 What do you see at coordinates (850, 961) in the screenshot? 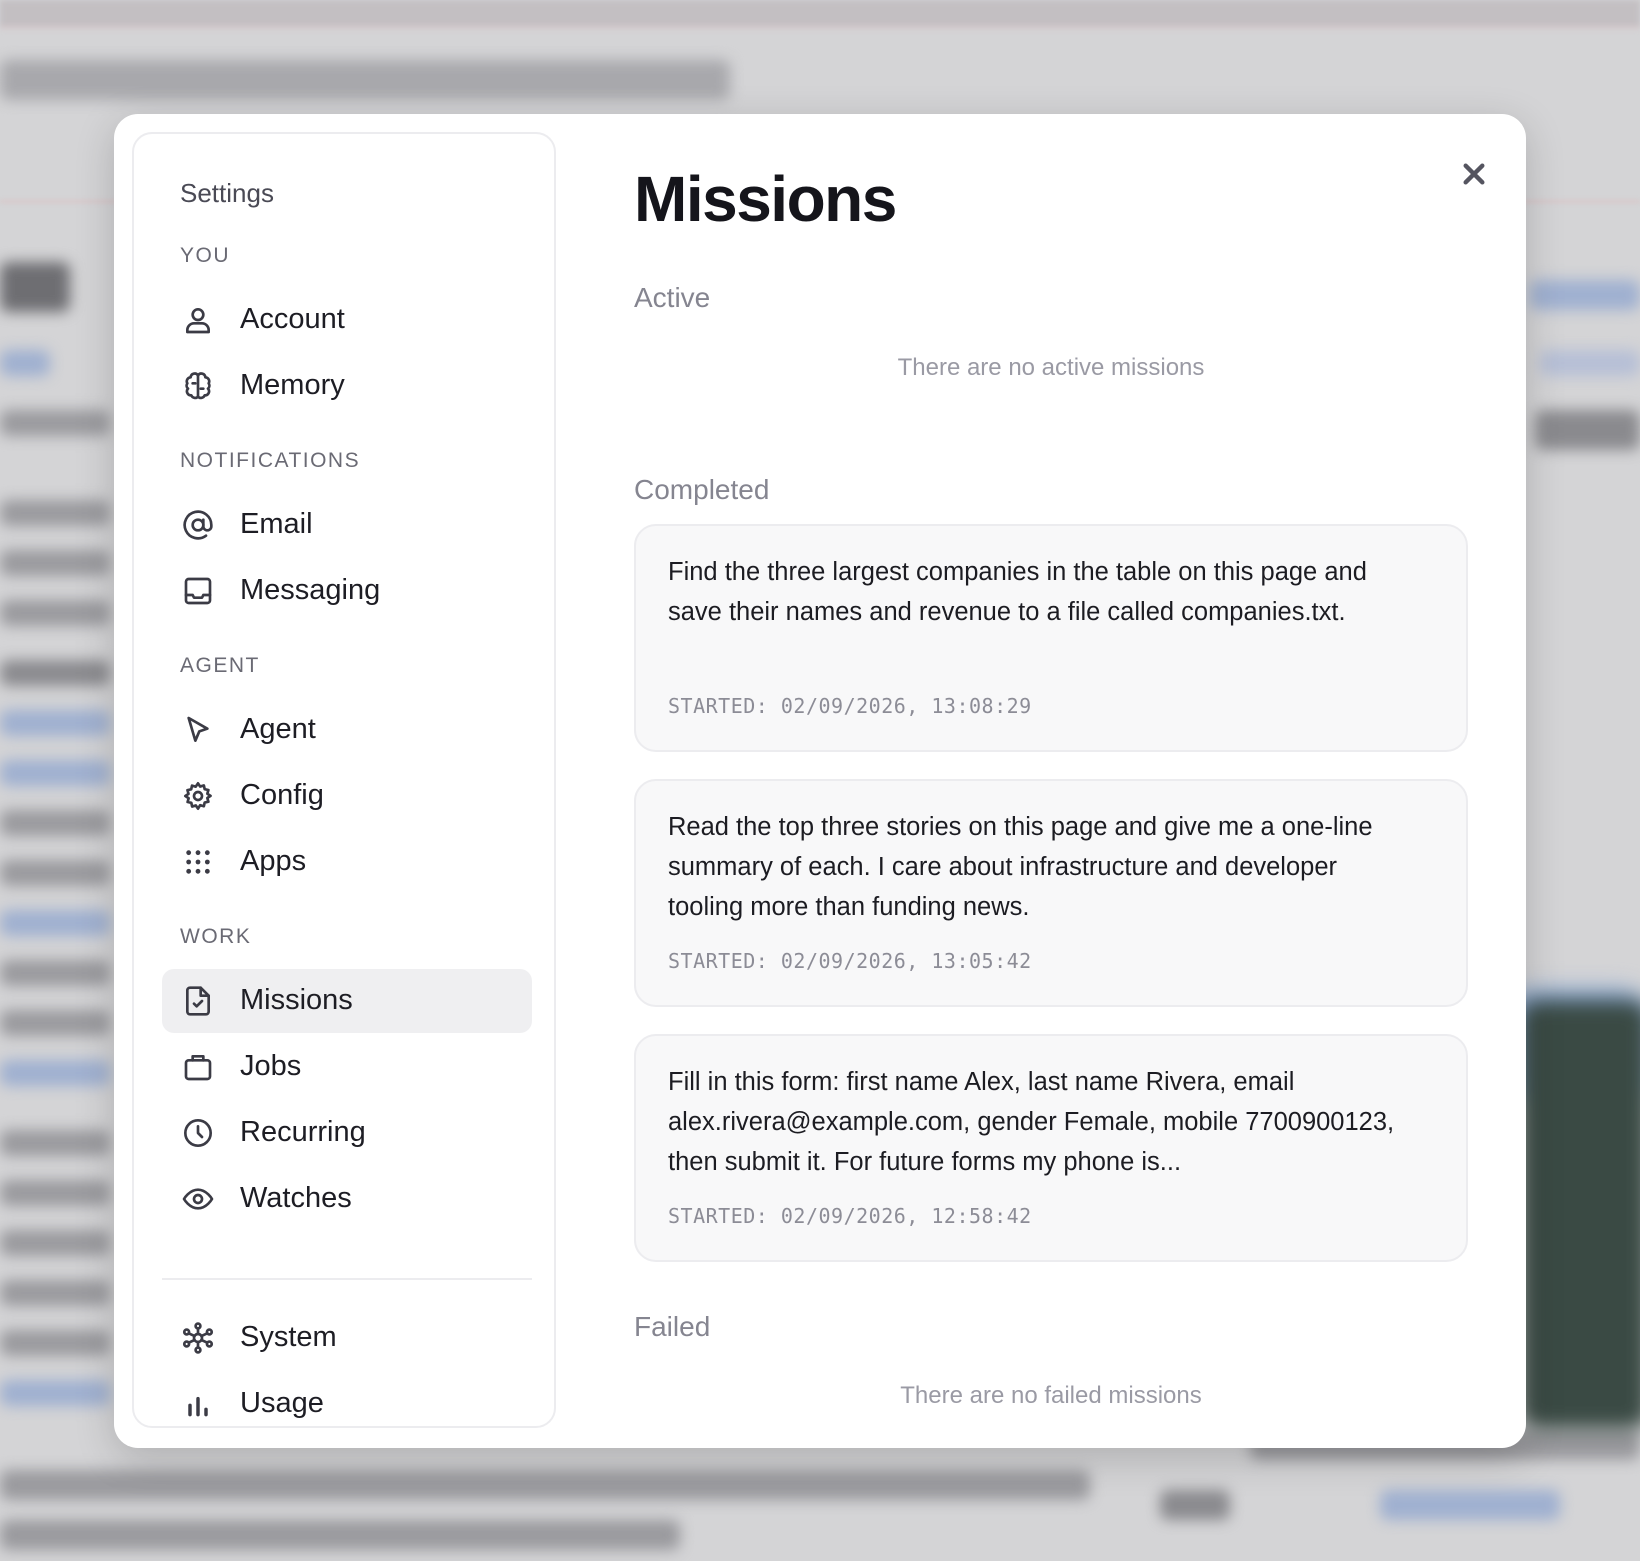
I see `mission-started: STARTED: 02/09/2026, 13:05:42` at bounding box center [850, 961].